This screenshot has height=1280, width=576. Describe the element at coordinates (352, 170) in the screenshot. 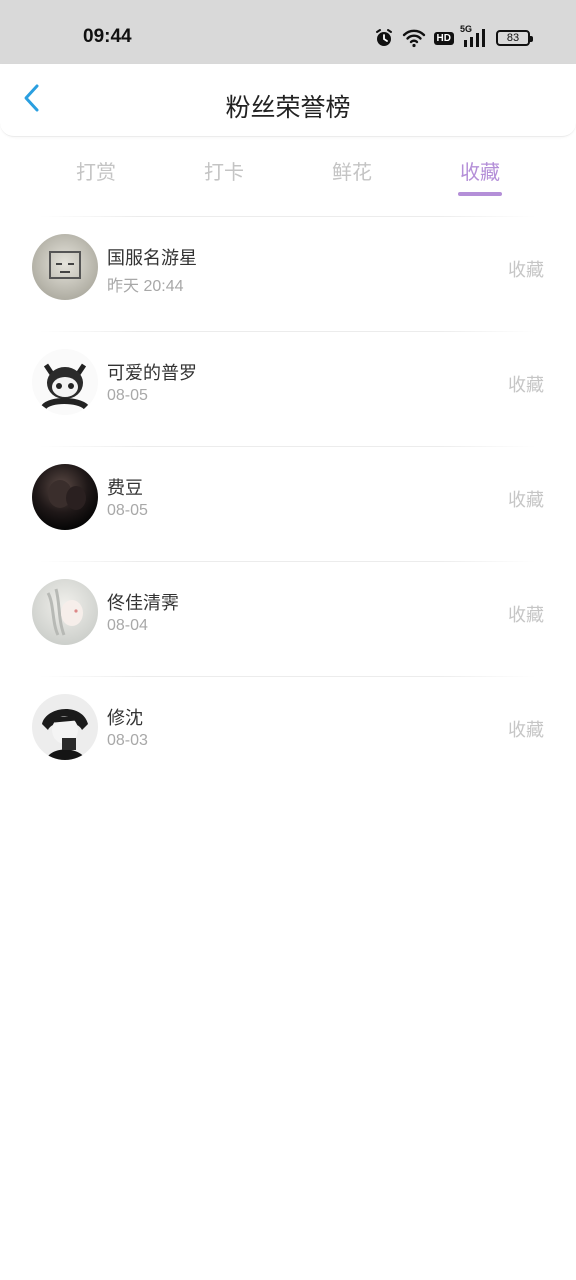

I see `tab-flowers: 鲜花` at that location.